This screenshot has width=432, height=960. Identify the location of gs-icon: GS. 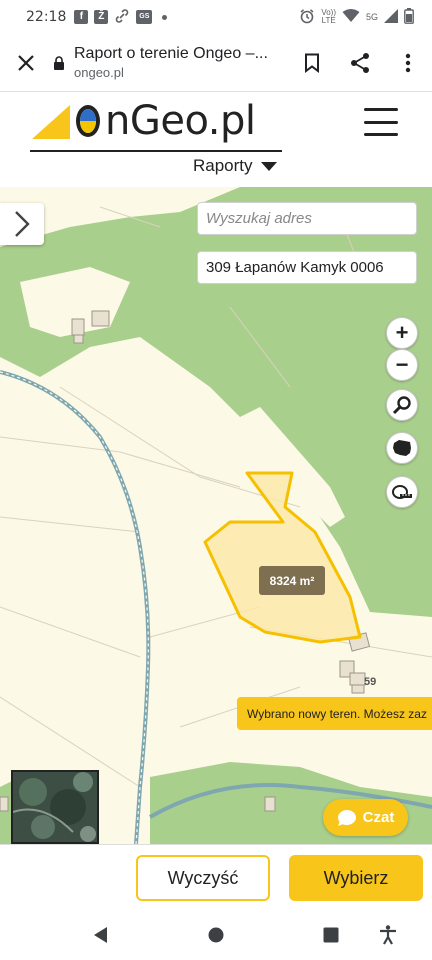
(144, 17).